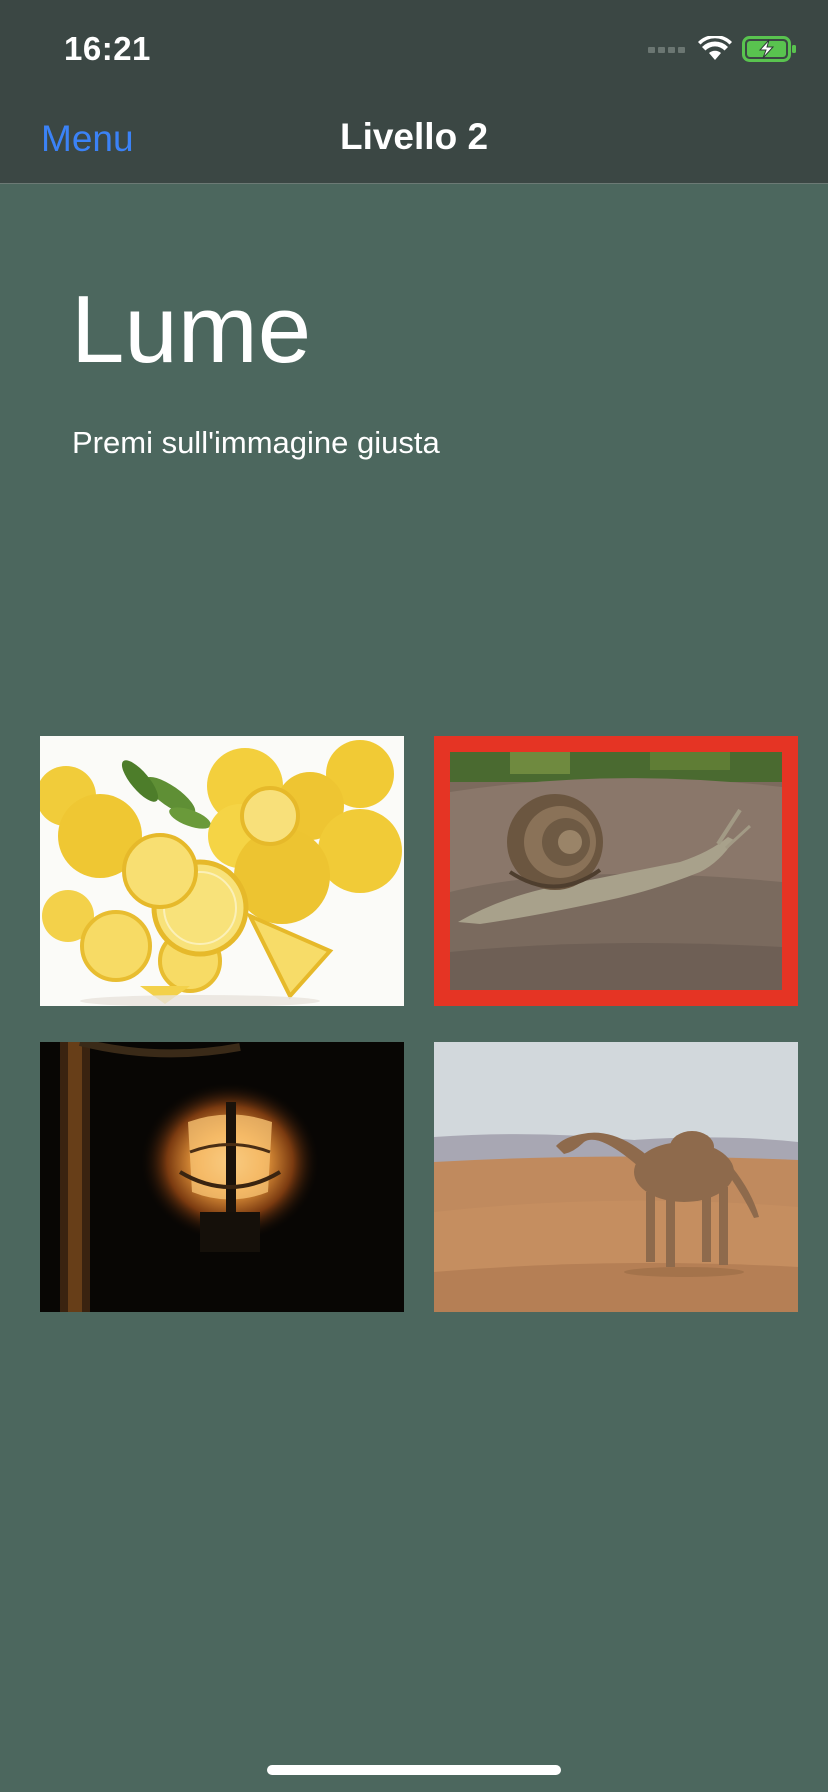 This screenshot has height=1792, width=828. I want to click on instruction-text: Premi sull'immagine giusta, so click(256, 442).